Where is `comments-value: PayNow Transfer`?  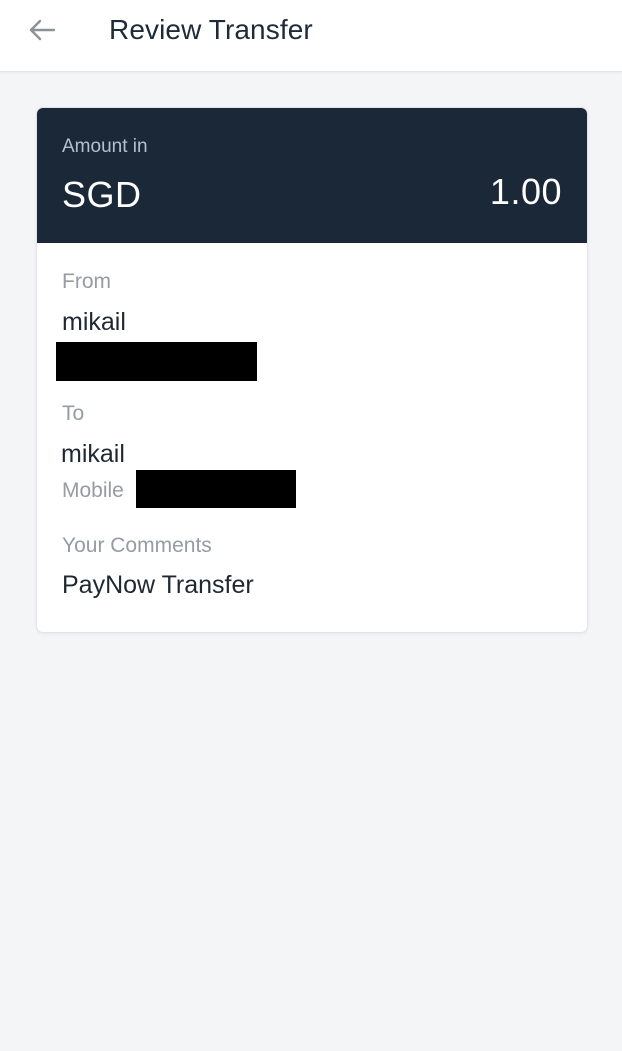
comments-value: PayNow Transfer is located at coordinates (158, 585).